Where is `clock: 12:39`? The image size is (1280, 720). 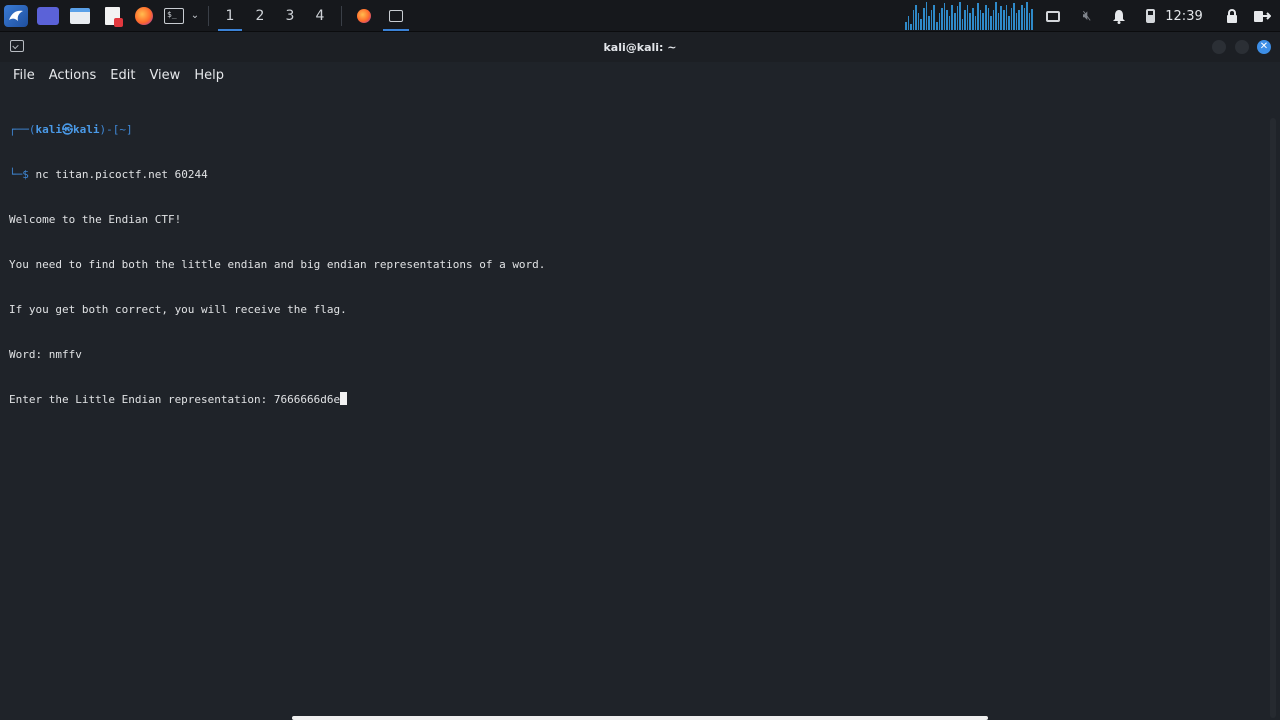 clock: 12:39 is located at coordinates (1184, 16).